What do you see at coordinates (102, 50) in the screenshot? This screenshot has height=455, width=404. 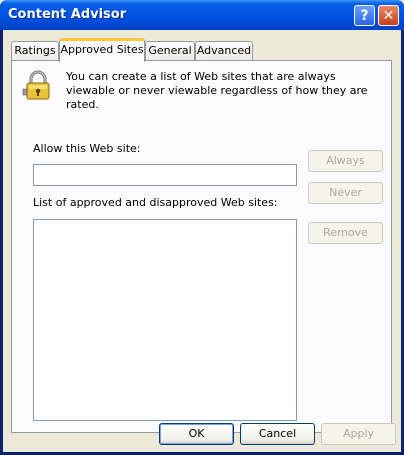 I see `tab-approved-sites: Approved Sites` at bounding box center [102, 50].